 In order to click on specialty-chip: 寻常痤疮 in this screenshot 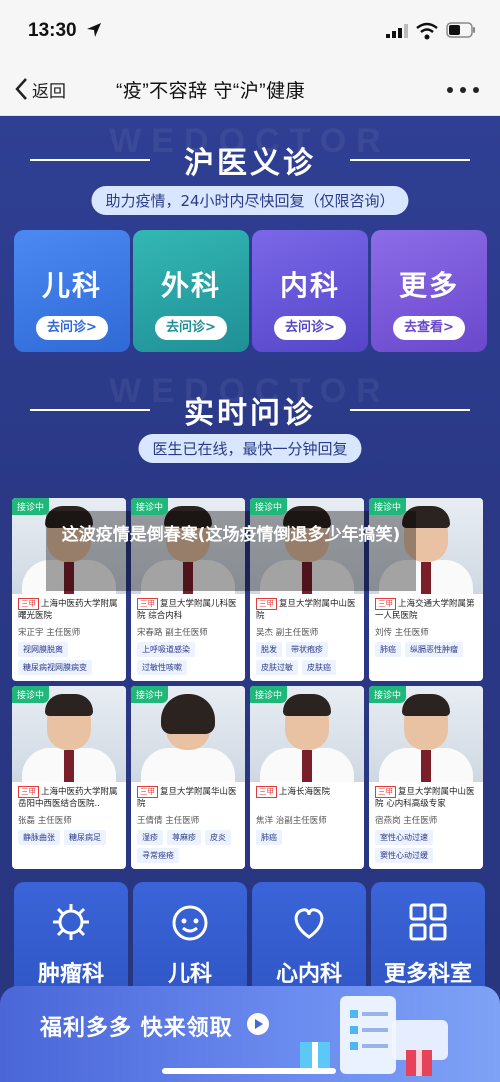, I will do `click(158, 855)`.